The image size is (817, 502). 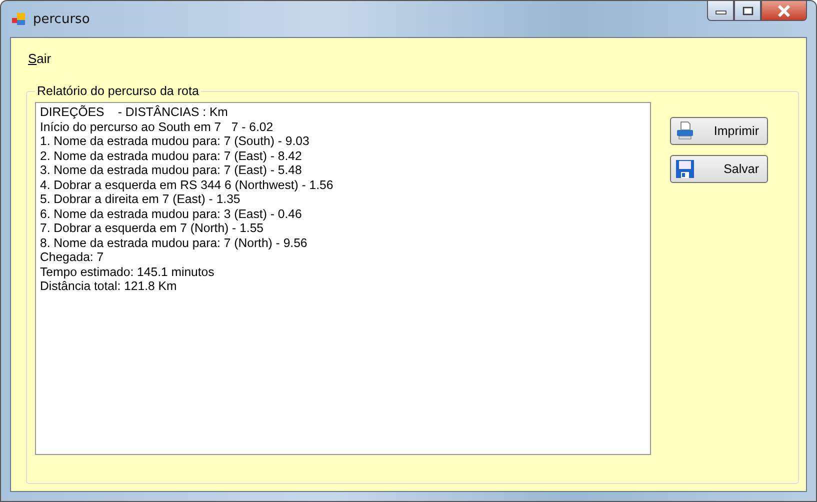 I want to click on report-line: 8. Nome da estrada mudou para: 7 (North) - 9.56, so click(x=174, y=243).